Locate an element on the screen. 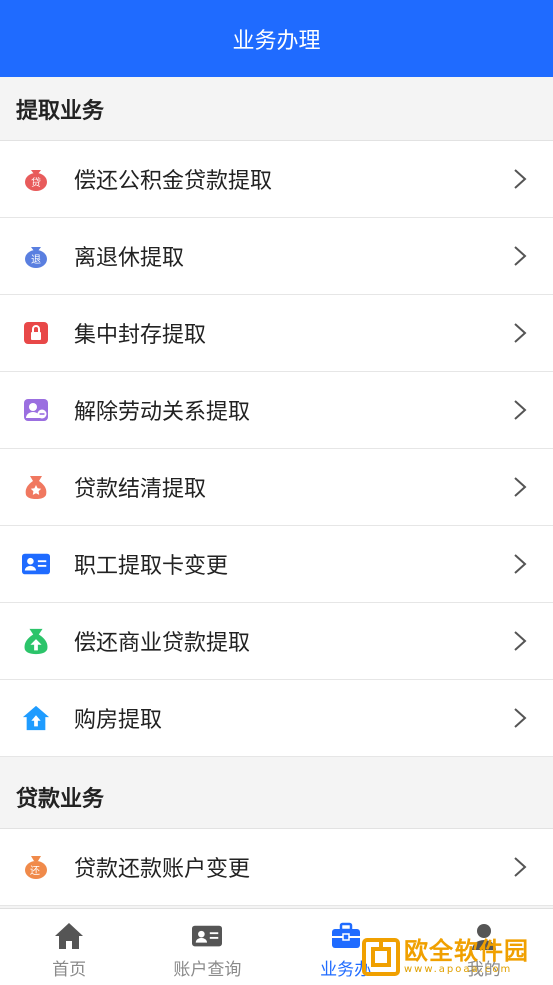 The image size is (553, 985). page-title: 业务办理 is located at coordinates (276, 41).